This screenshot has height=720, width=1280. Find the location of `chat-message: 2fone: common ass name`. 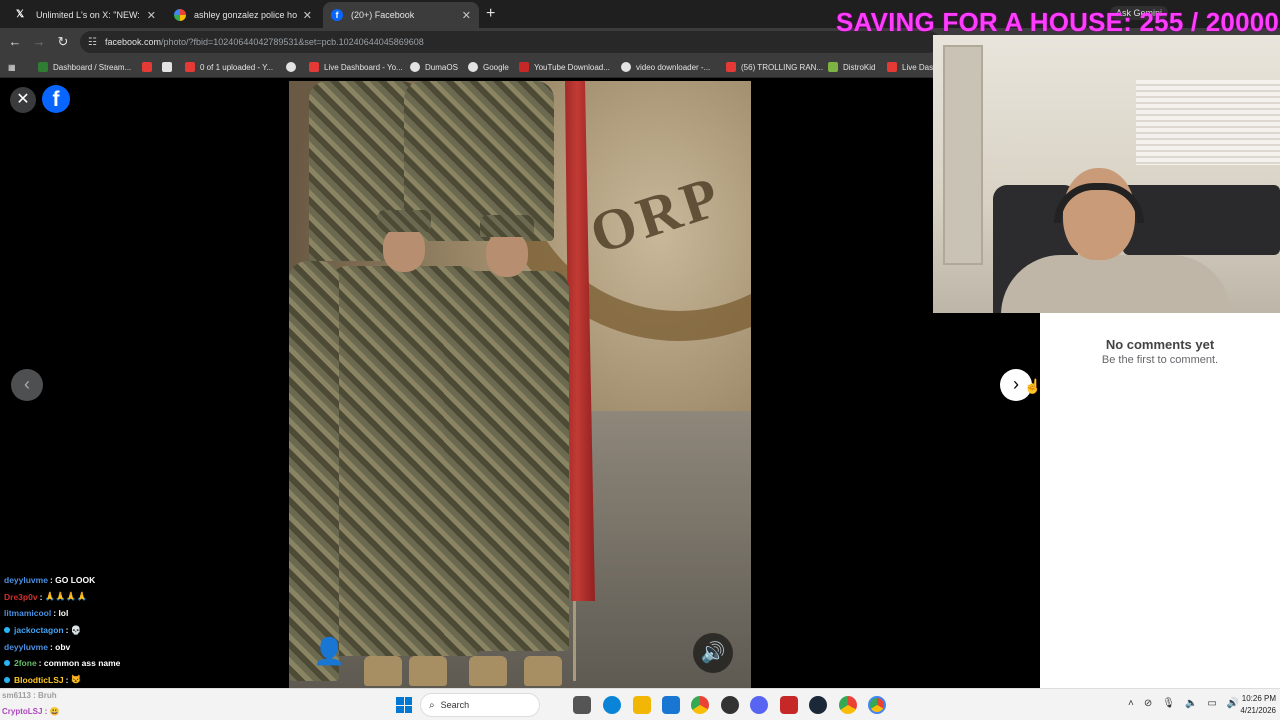

chat-message: 2fone: common ass name is located at coordinates (130, 663).